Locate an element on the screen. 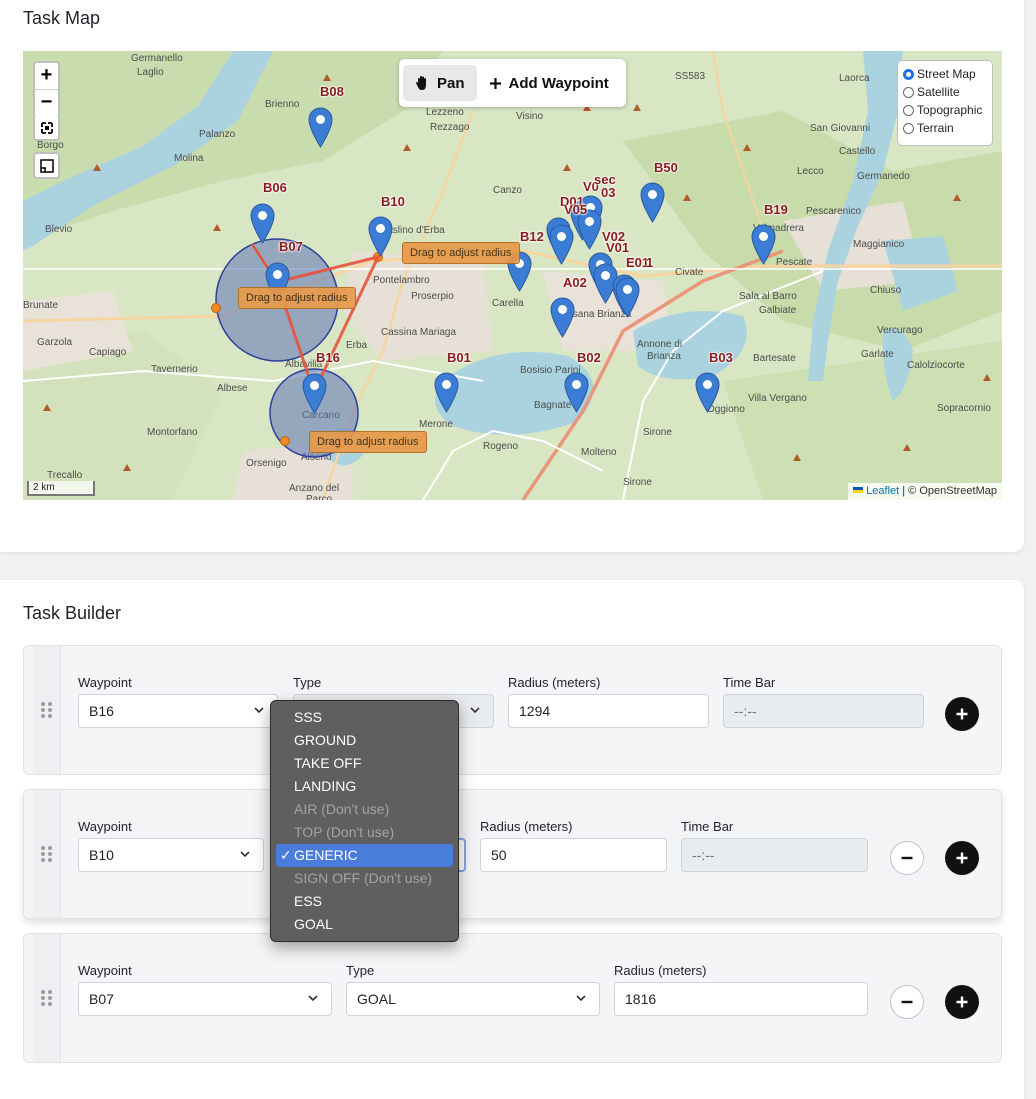  type-option-goal: GOAL is located at coordinates (364, 924).